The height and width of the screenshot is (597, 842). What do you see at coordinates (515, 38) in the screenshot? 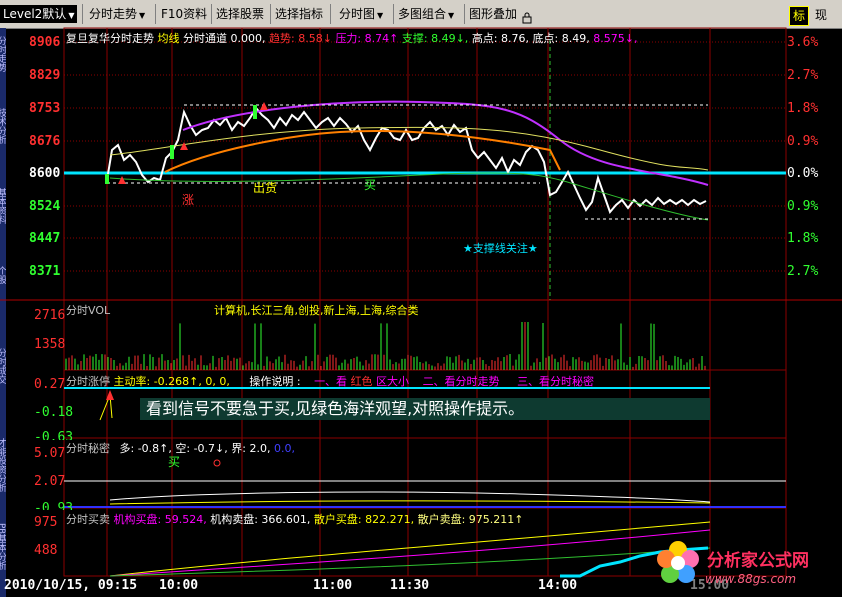
I see `high-value: 8.76,` at bounding box center [515, 38].